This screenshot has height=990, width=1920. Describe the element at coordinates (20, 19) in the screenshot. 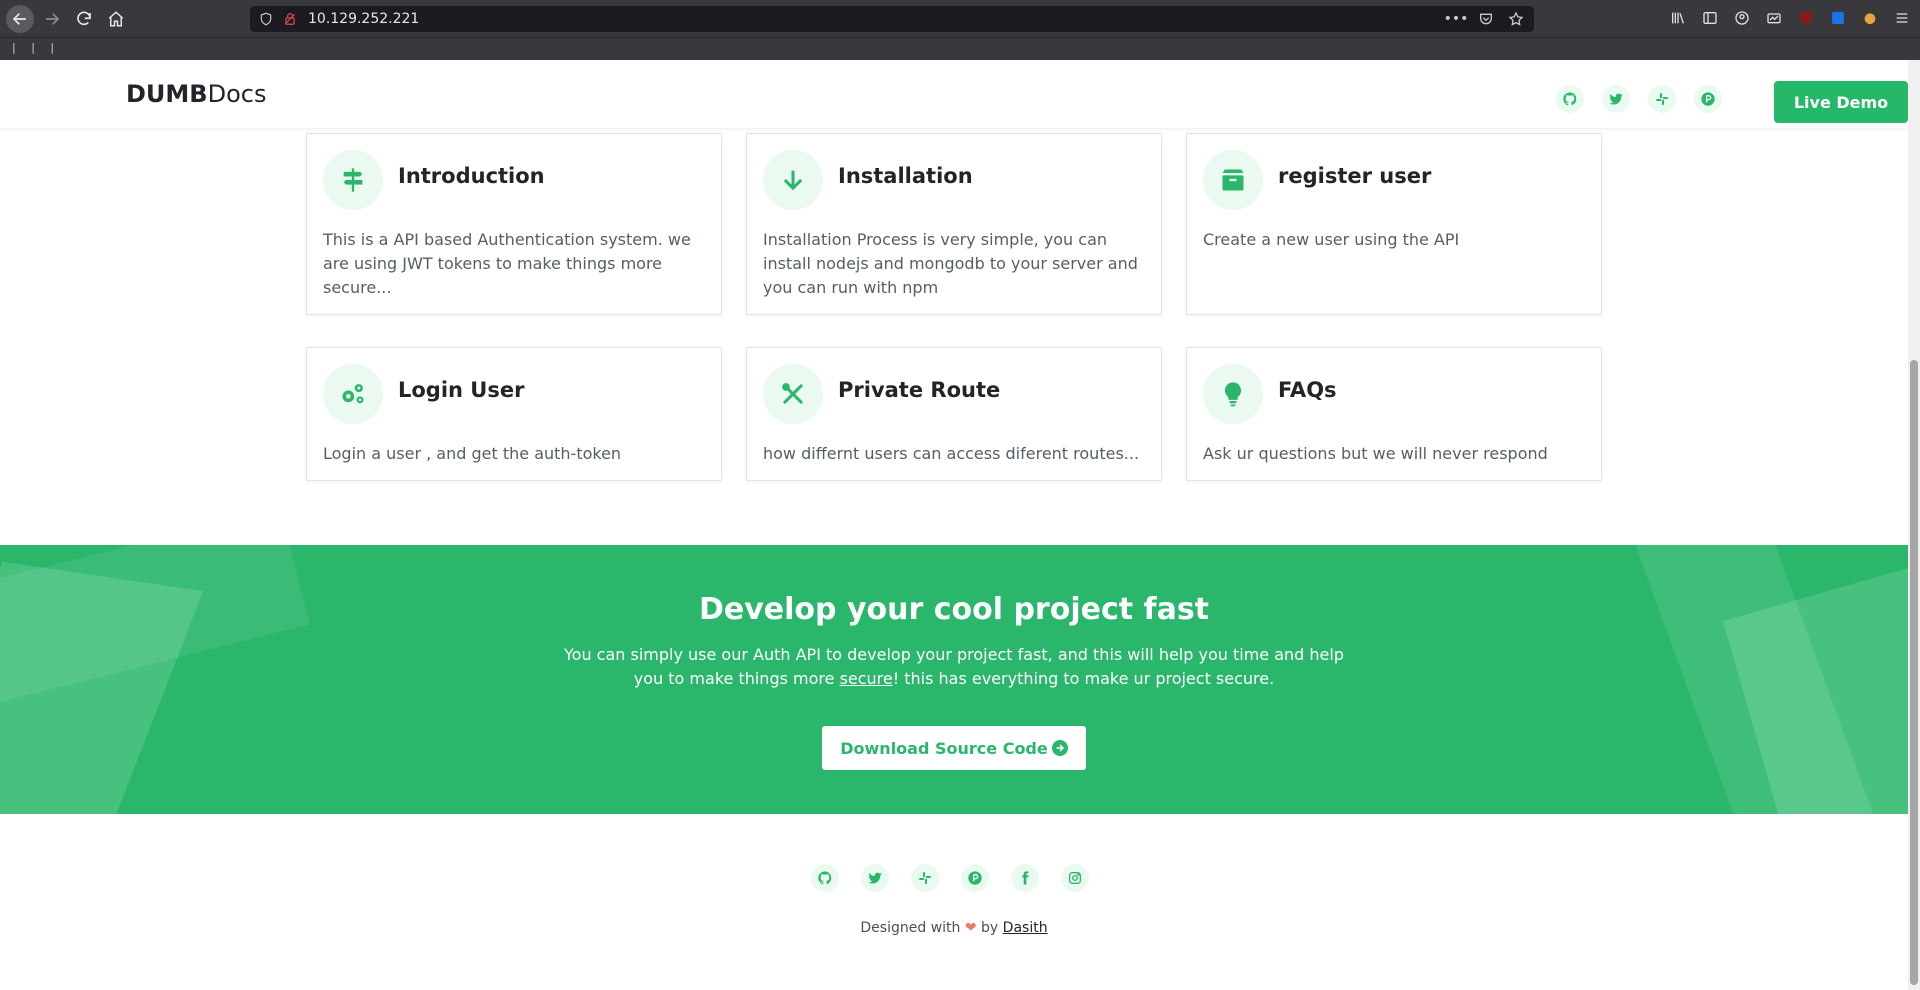

I see `back-button` at that location.